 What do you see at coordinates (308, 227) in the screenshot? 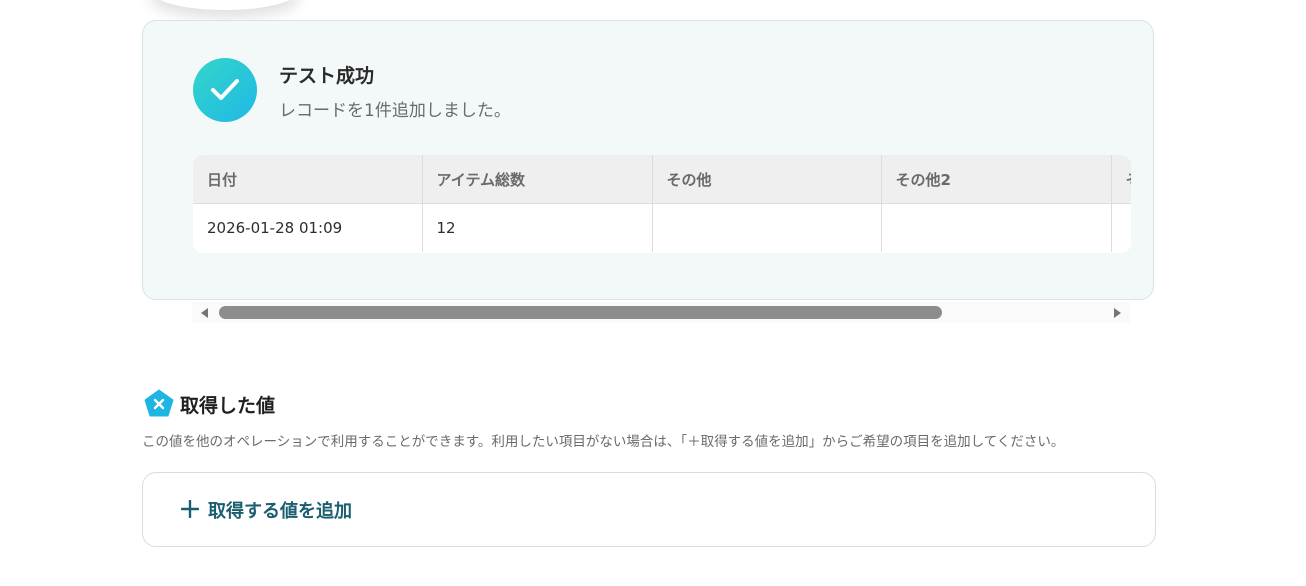
I see `table-cell: 2026-01-28 01:09` at bounding box center [308, 227].